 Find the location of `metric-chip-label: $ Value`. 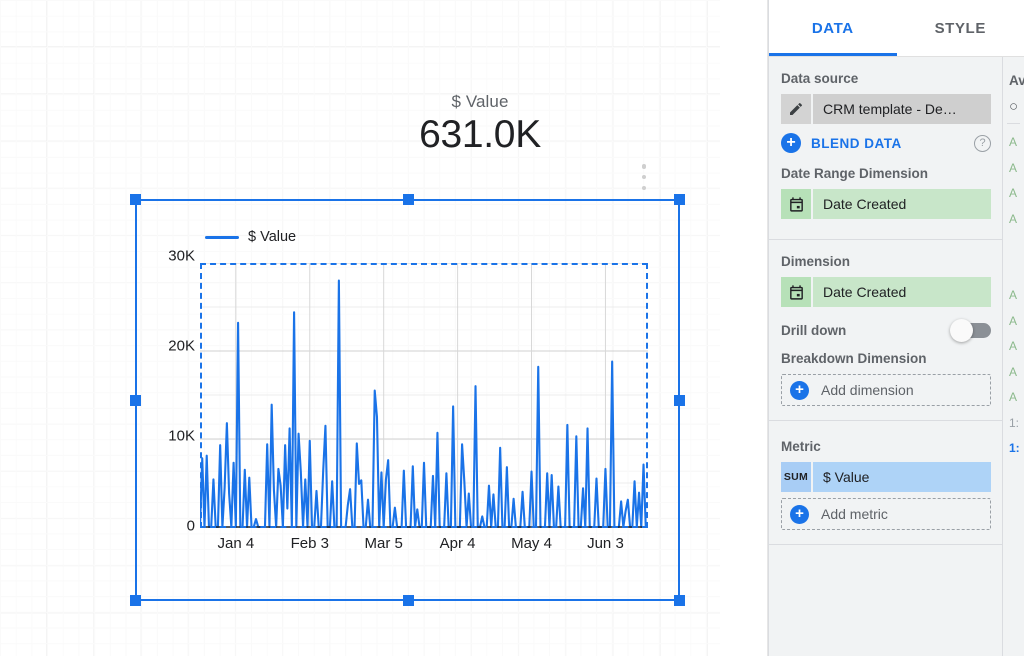

metric-chip-label: $ Value is located at coordinates (902, 477).